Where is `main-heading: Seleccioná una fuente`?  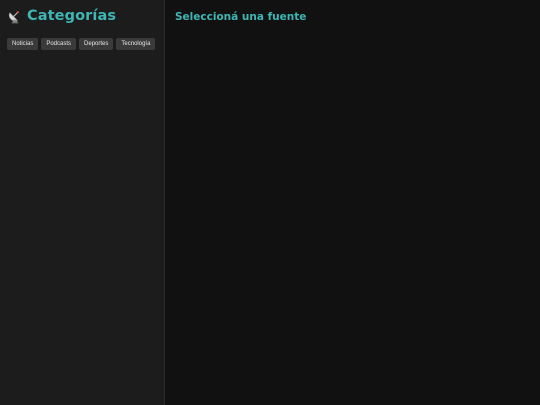 main-heading: Seleccioná una fuente is located at coordinates (241, 17).